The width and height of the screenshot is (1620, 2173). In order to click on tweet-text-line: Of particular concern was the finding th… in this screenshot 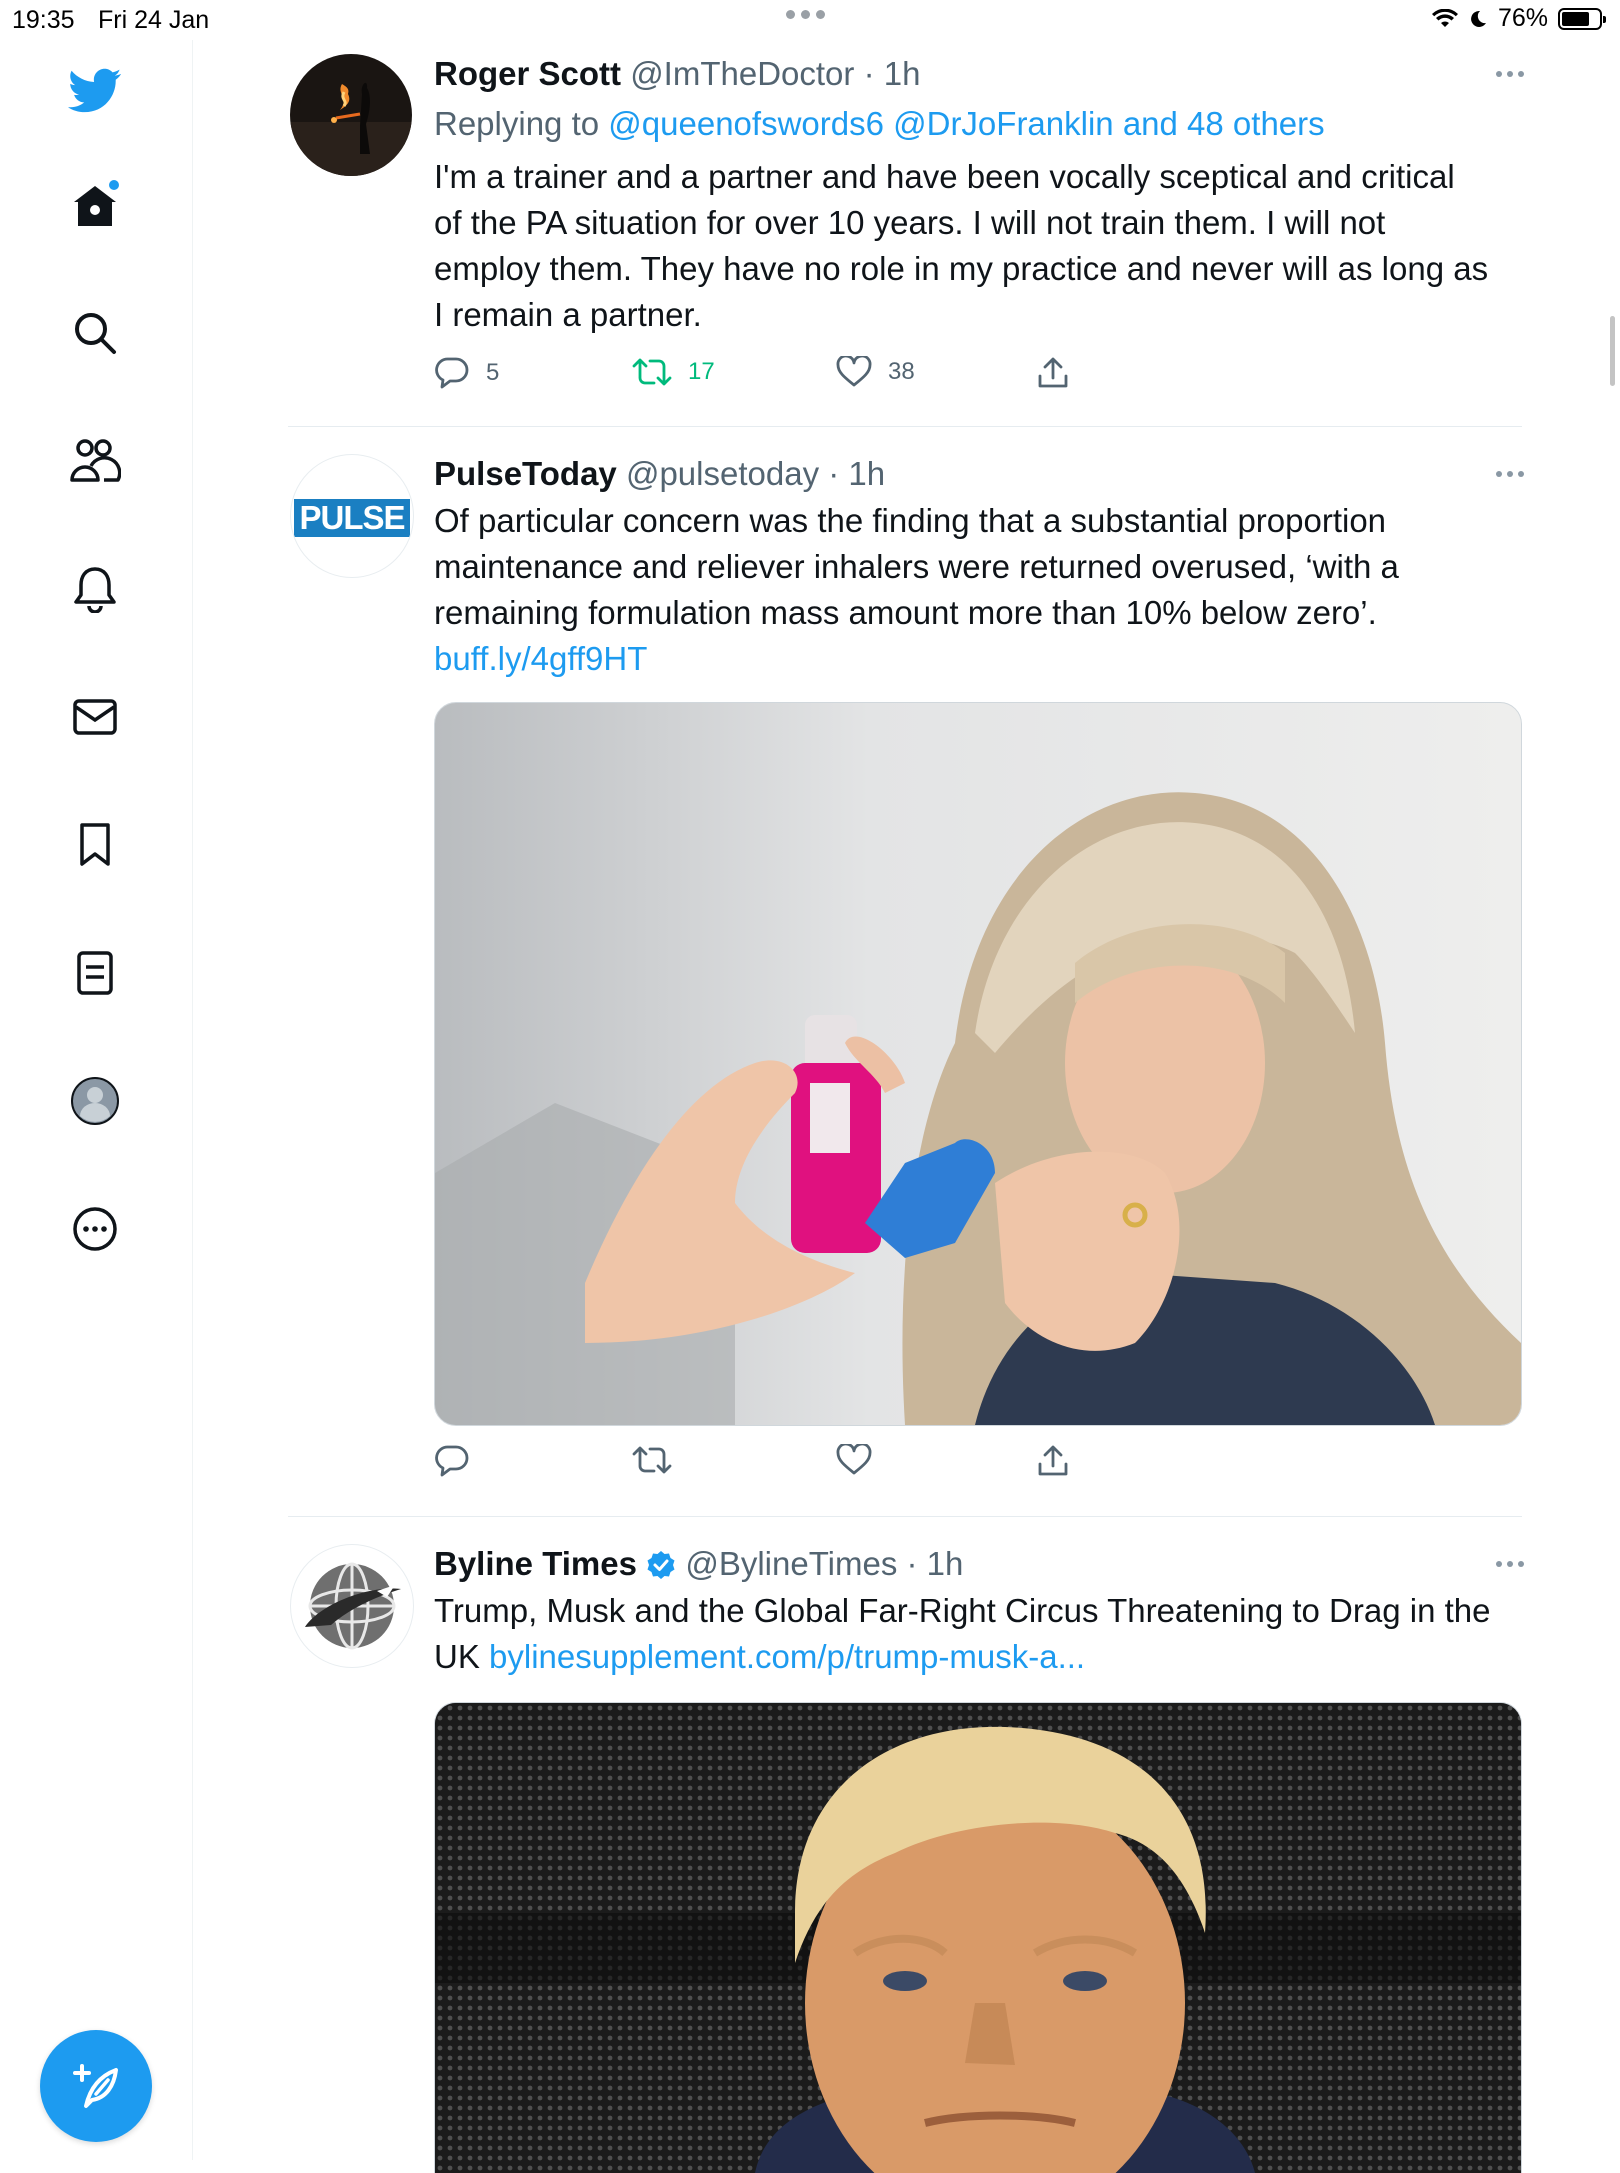, I will do `click(910, 520)`.